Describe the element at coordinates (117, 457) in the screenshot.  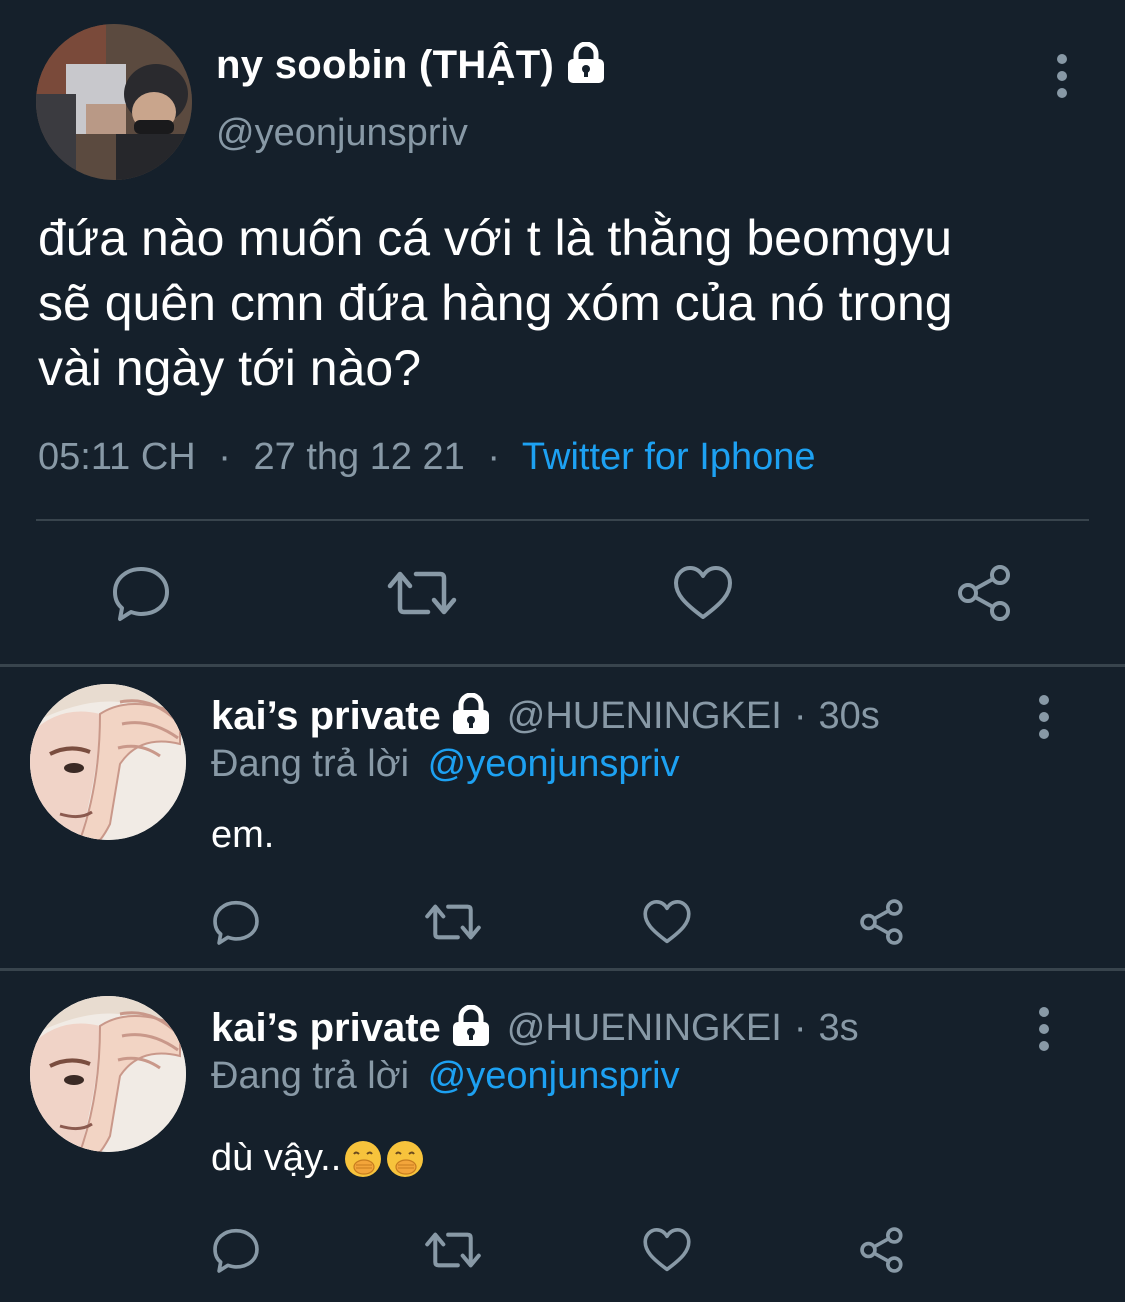
I see `tweet-time: 05:11 CH` at that location.